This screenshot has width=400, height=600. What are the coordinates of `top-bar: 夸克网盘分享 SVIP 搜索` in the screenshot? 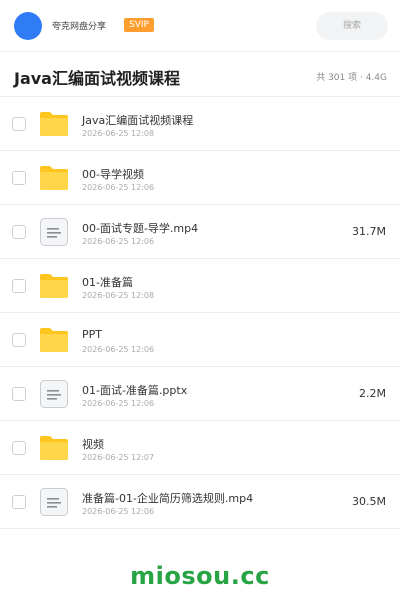 It's located at (200, 26).